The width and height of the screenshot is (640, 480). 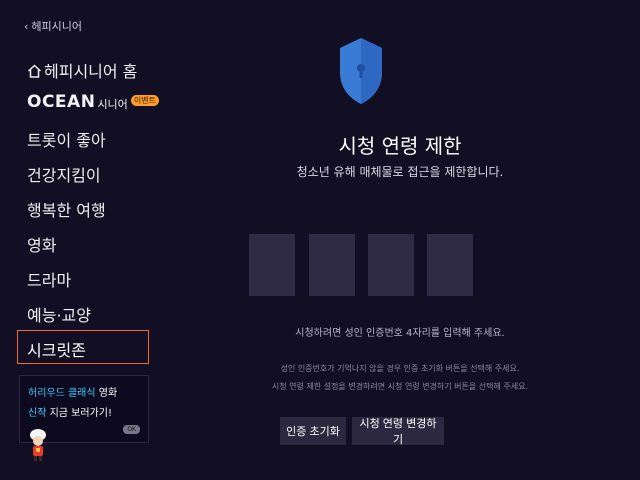 I want to click on chevron-left-icon: ‹, so click(x=26, y=26).